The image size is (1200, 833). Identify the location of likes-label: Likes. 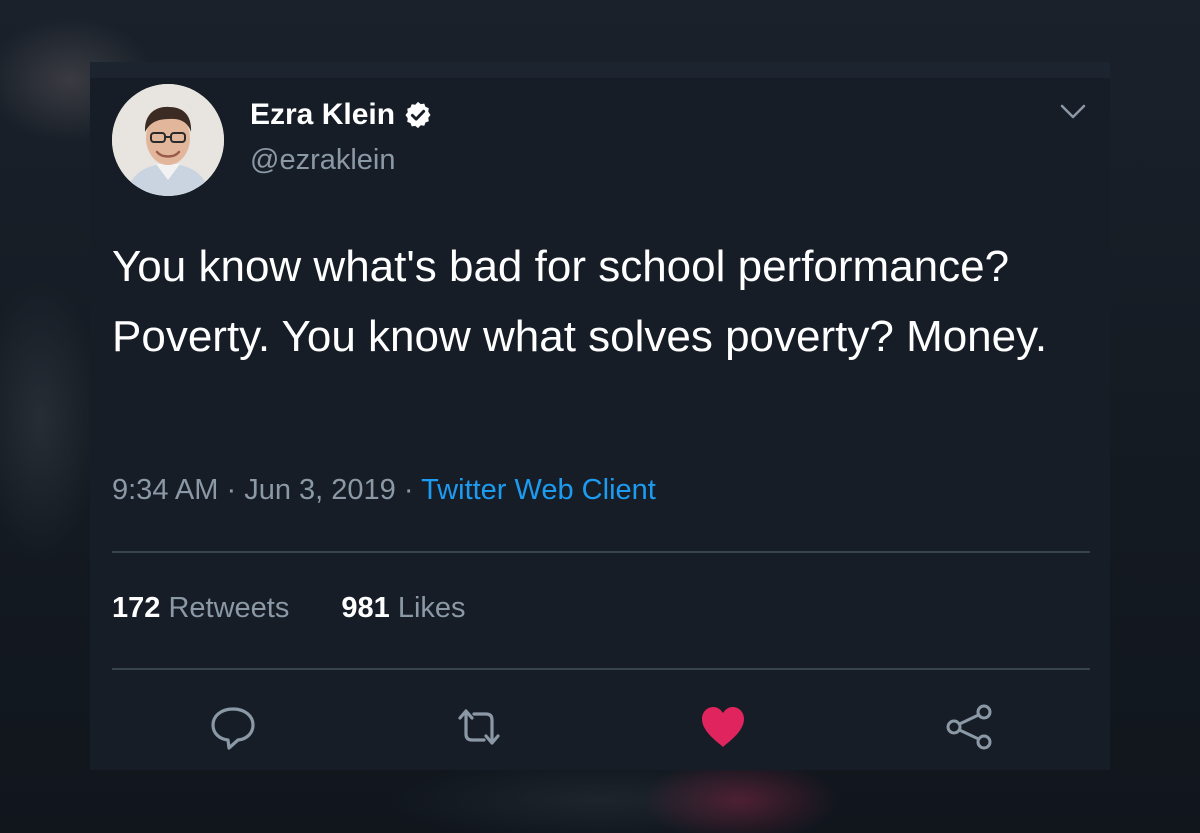
(431, 608).